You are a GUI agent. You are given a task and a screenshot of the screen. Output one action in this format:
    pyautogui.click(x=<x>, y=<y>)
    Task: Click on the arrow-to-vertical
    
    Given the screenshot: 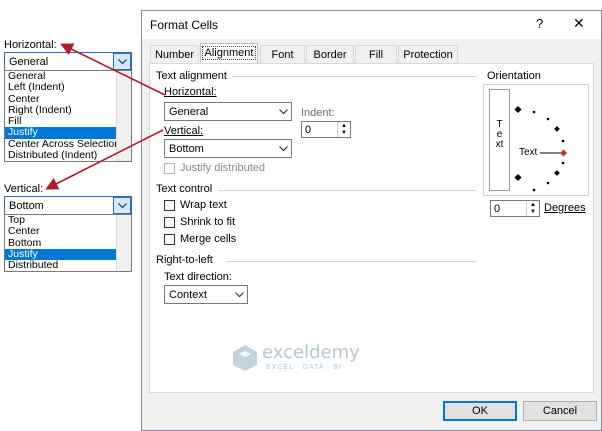 What is the action you would take?
    pyautogui.click(x=104, y=159)
    